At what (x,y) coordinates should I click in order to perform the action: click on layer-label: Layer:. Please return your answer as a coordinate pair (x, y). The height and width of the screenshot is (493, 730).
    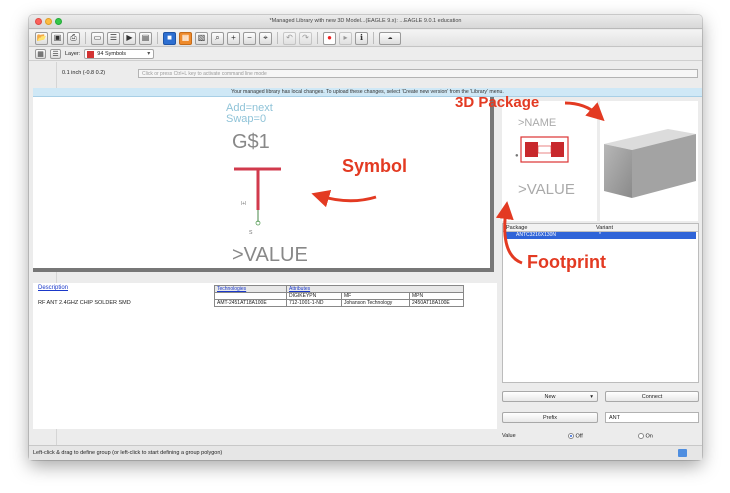
    Looking at the image, I should click on (73, 54).